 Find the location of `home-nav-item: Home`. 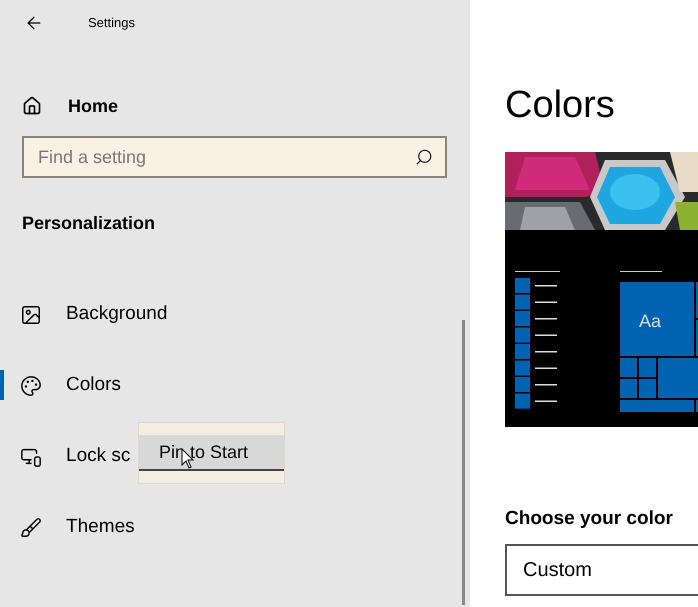

home-nav-item: Home is located at coordinates (235, 106).